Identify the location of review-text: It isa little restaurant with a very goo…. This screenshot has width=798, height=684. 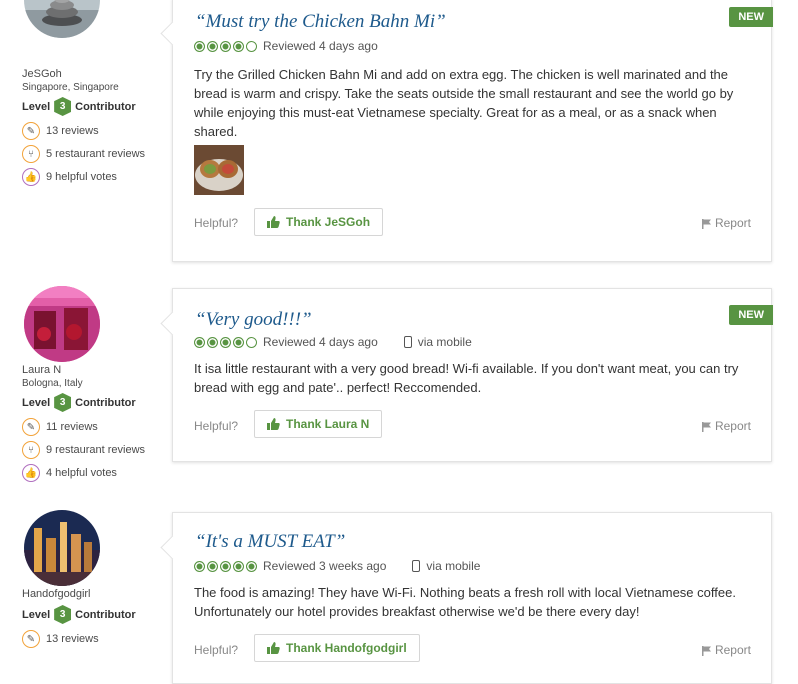
(466, 378).